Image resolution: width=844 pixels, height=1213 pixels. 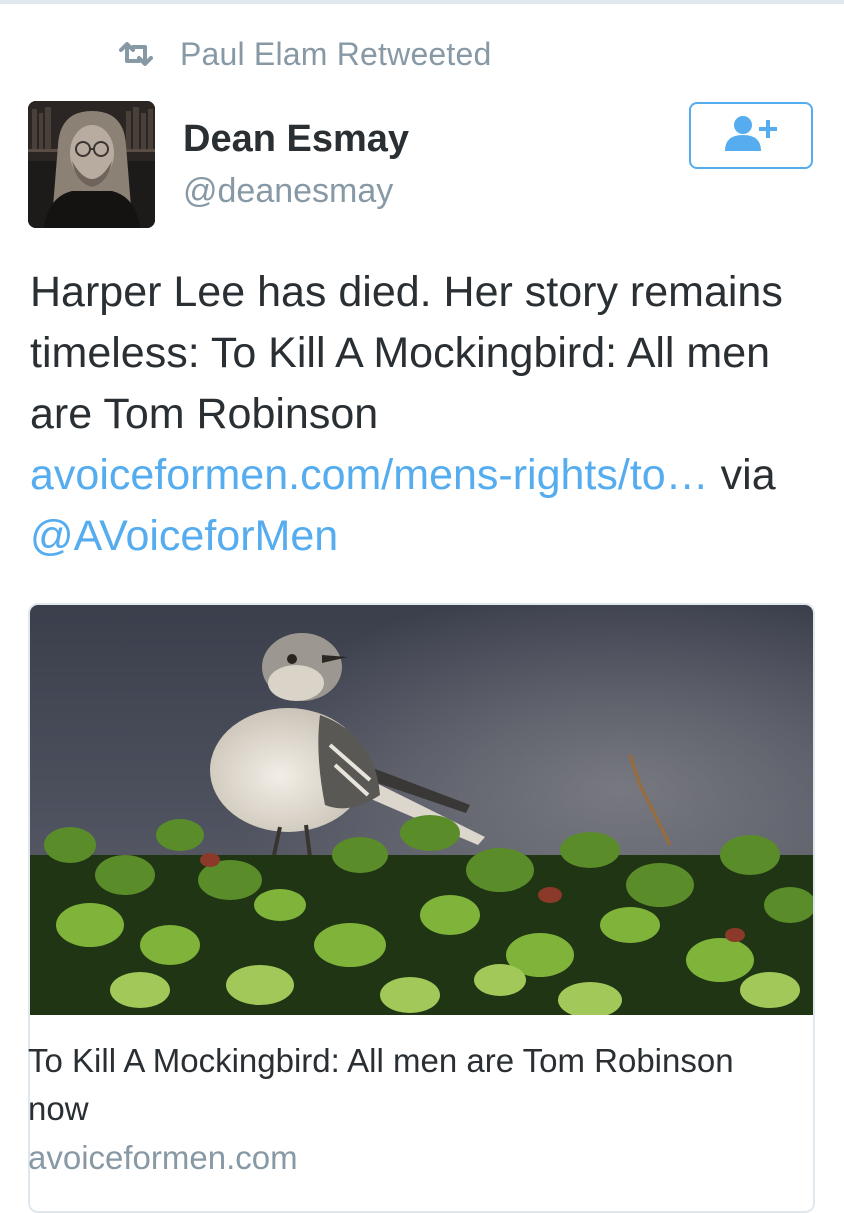 I want to click on tweet-via: via, so click(x=748, y=475).